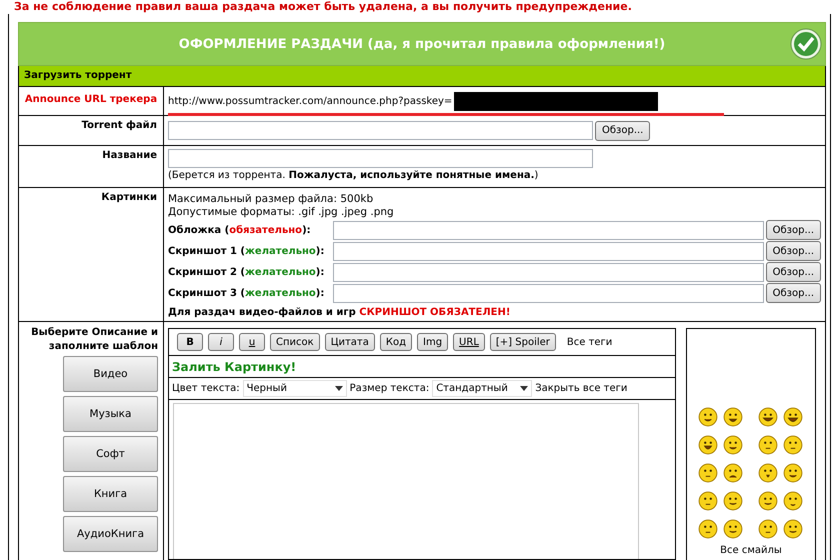  Describe the element at coordinates (206, 388) in the screenshot. I see `text-color-label: Цвет текста:` at that location.